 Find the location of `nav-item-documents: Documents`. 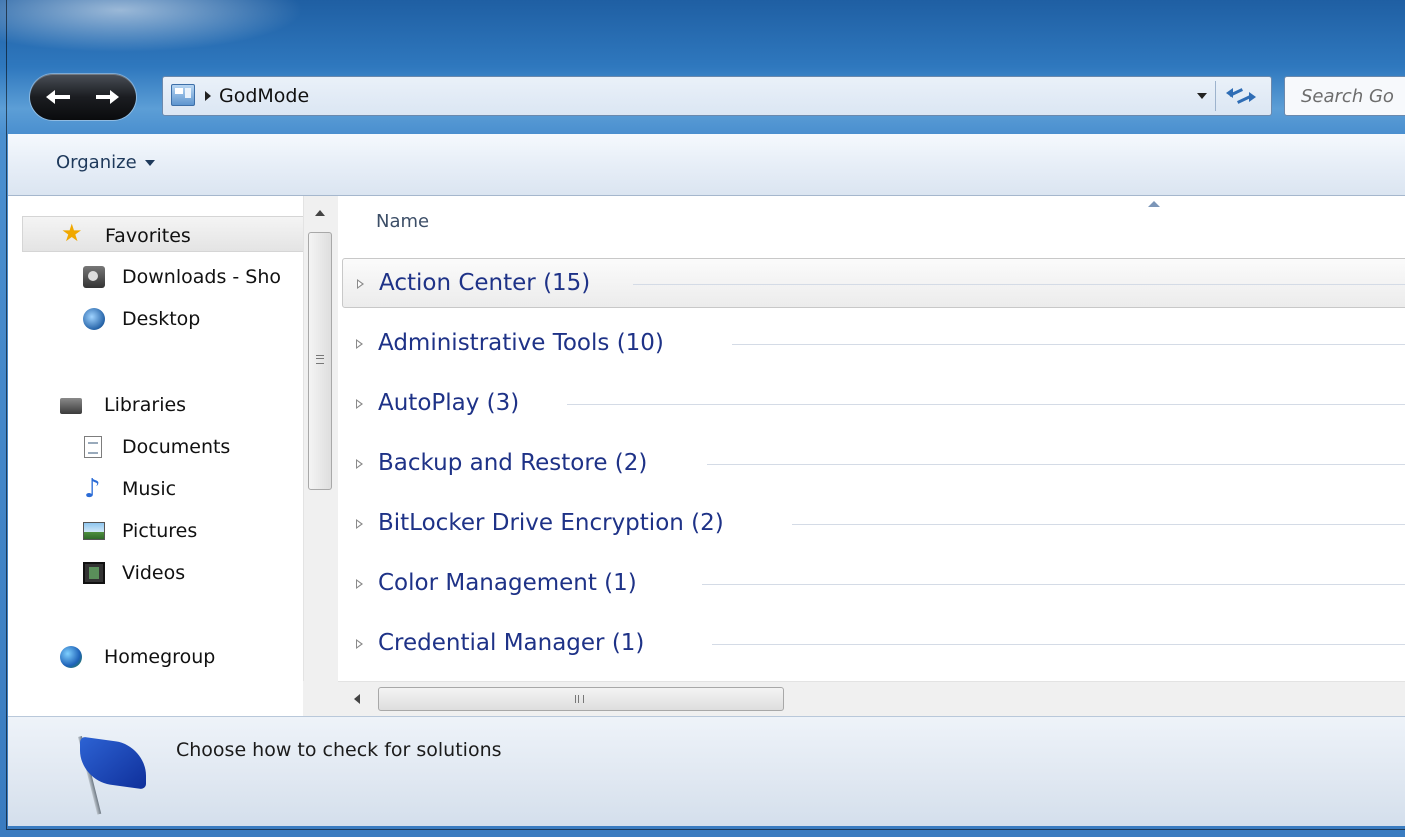

nav-item-documents: Documents is located at coordinates (155, 446).